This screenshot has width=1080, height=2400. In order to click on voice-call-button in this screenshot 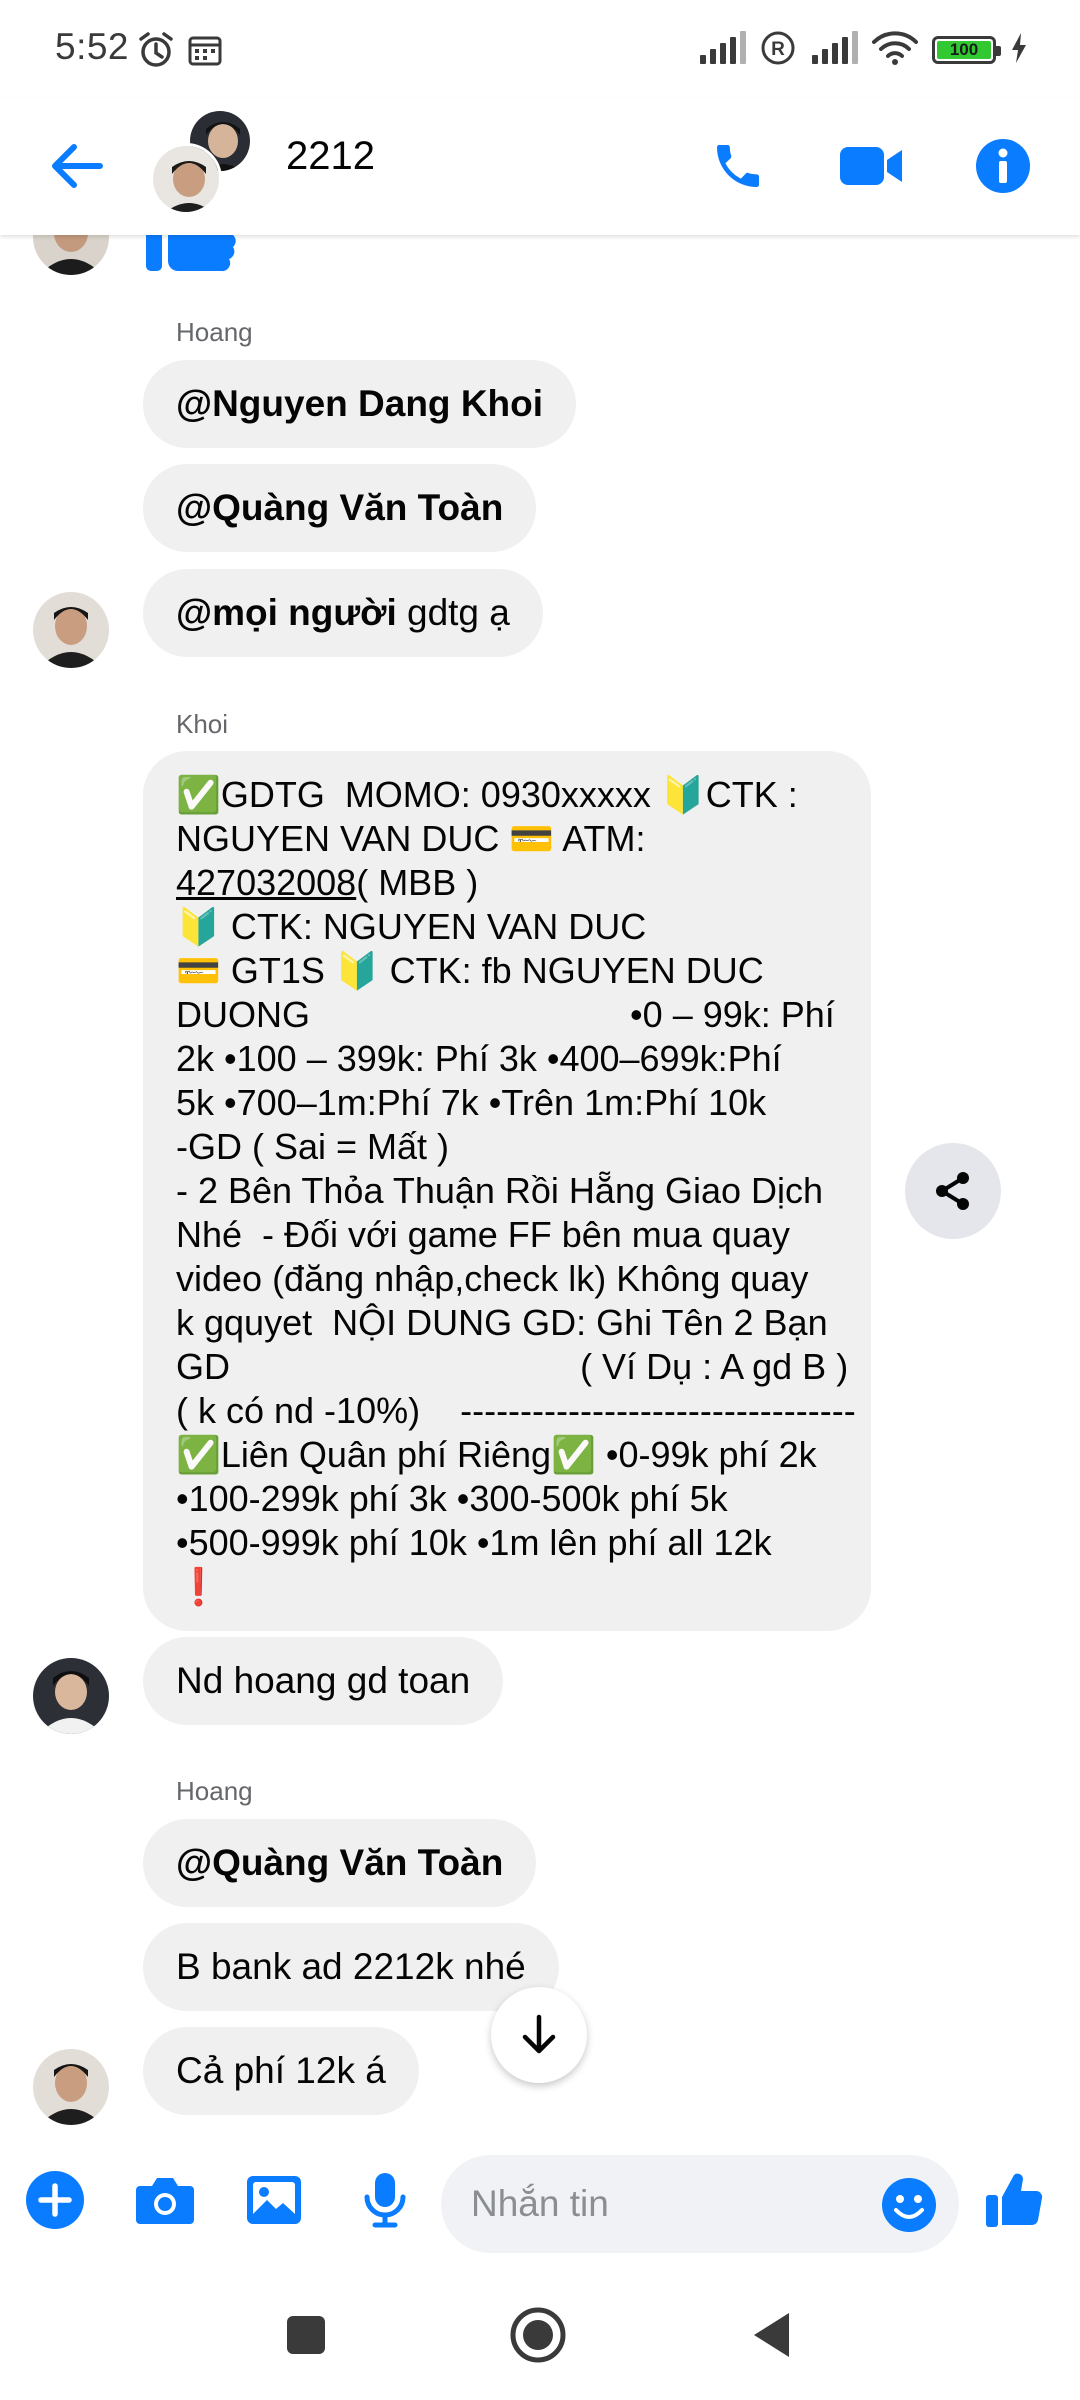, I will do `click(738, 166)`.